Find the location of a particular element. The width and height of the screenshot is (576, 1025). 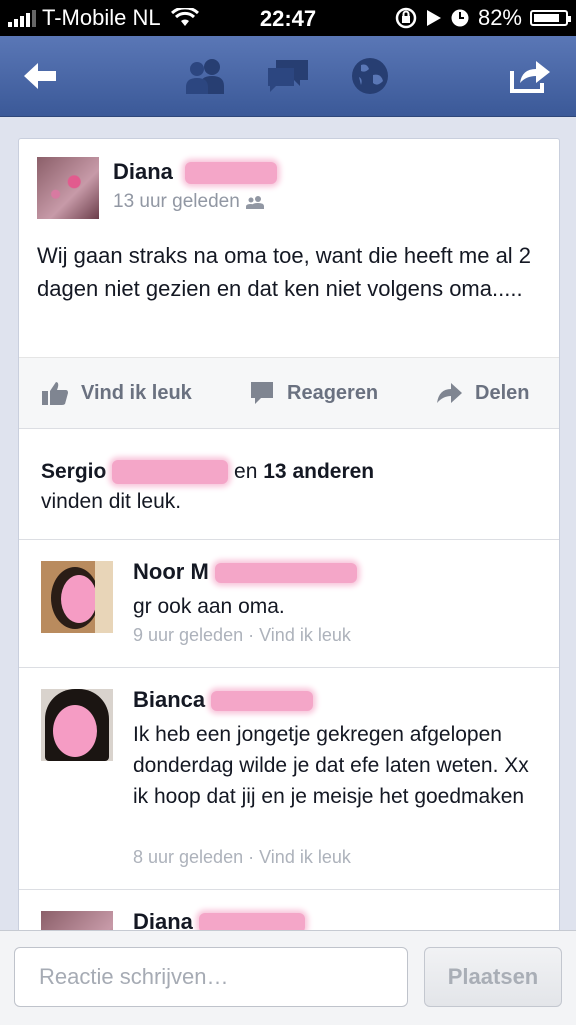

battery-icon is located at coordinates (550, 18).